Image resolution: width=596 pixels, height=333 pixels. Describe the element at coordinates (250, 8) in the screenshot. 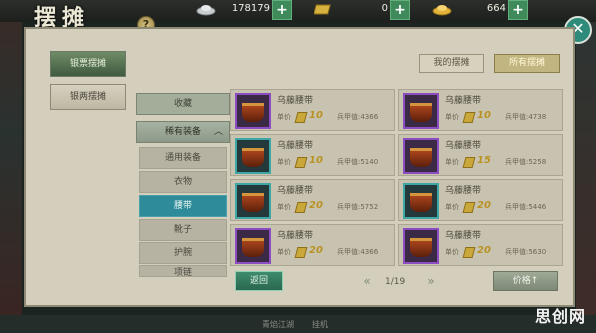

I see `silver-value: 178179` at that location.